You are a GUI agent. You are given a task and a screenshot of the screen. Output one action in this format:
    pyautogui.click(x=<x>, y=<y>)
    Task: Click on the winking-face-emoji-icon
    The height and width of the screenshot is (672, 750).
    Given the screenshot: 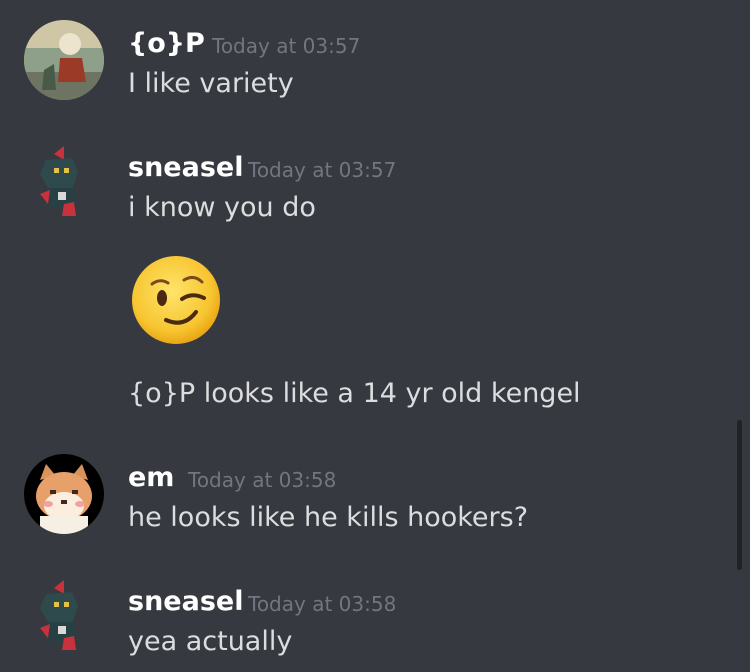 What is the action you would take?
    pyautogui.click(x=176, y=300)
    